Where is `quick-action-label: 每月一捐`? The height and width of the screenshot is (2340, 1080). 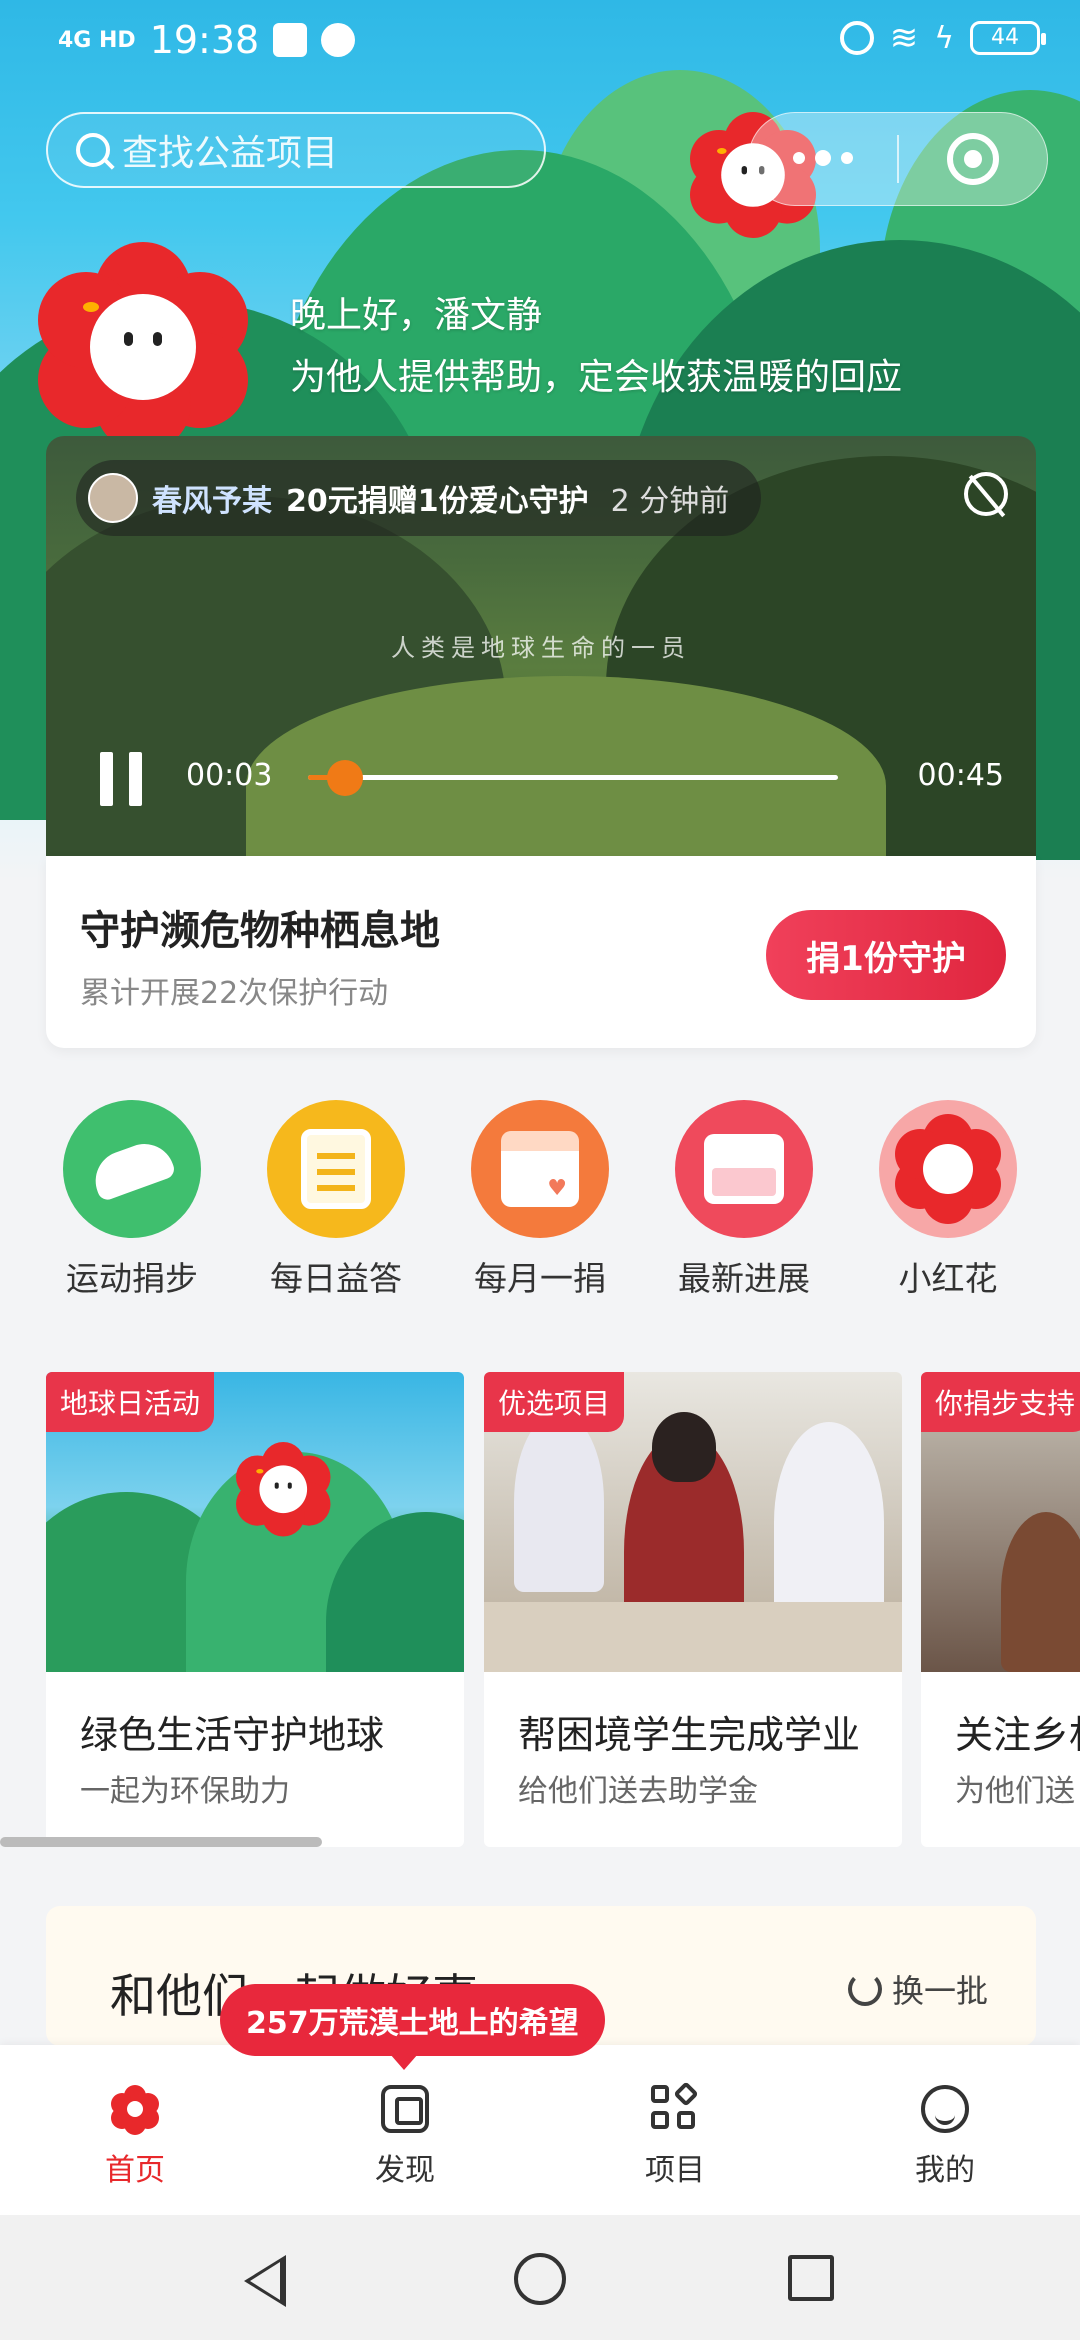 quick-action-label: 每月一捐 is located at coordinates (540, 1278).